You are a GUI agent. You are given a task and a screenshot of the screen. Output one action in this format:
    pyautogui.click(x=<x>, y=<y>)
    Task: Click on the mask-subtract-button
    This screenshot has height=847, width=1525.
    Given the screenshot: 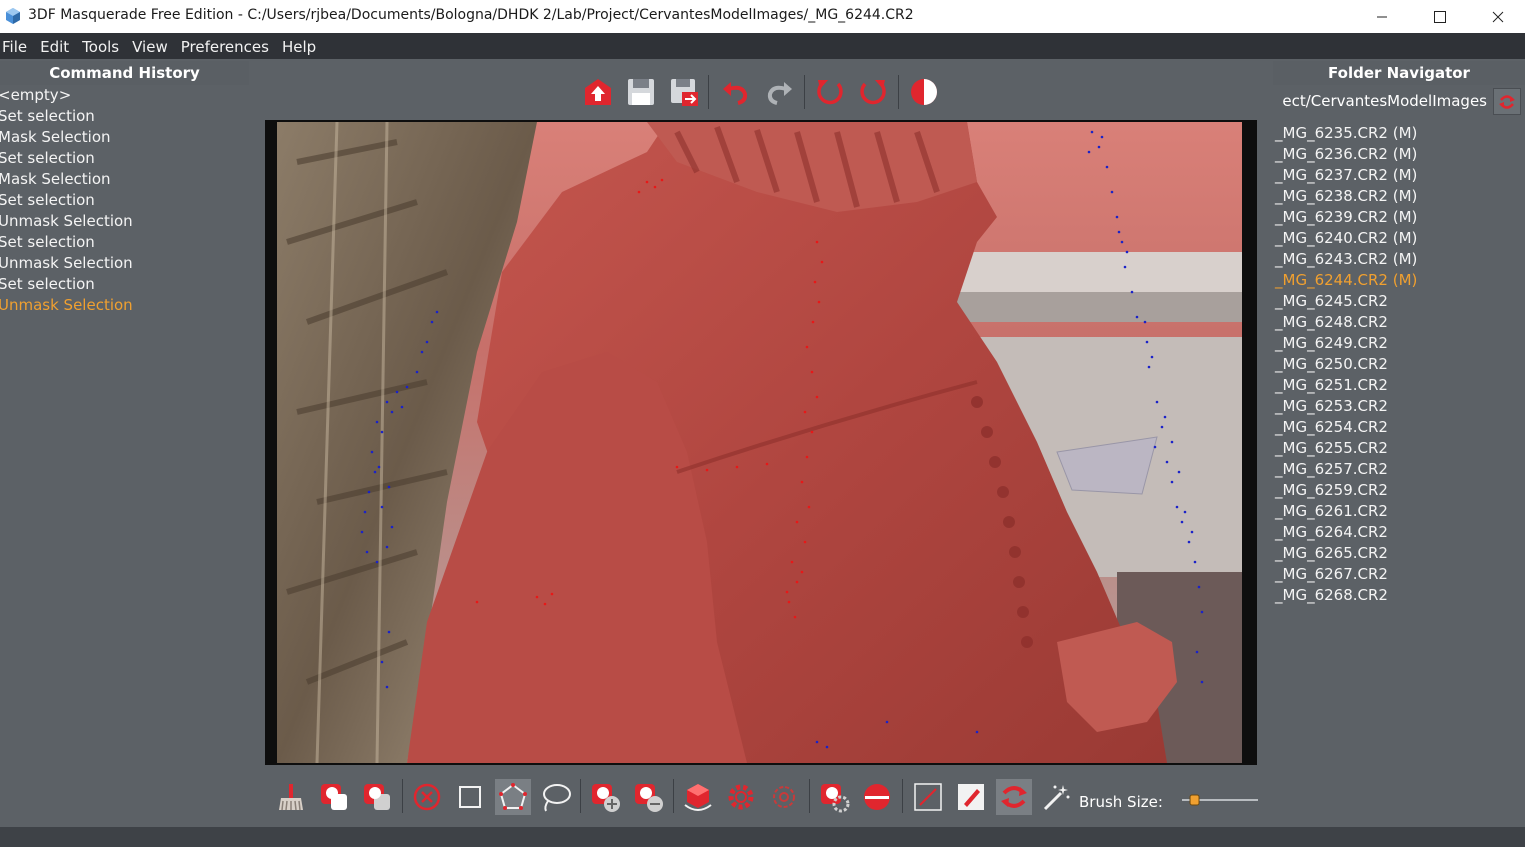 What is the action you would take?
    pyautogui.click(x=377, y=797)
    